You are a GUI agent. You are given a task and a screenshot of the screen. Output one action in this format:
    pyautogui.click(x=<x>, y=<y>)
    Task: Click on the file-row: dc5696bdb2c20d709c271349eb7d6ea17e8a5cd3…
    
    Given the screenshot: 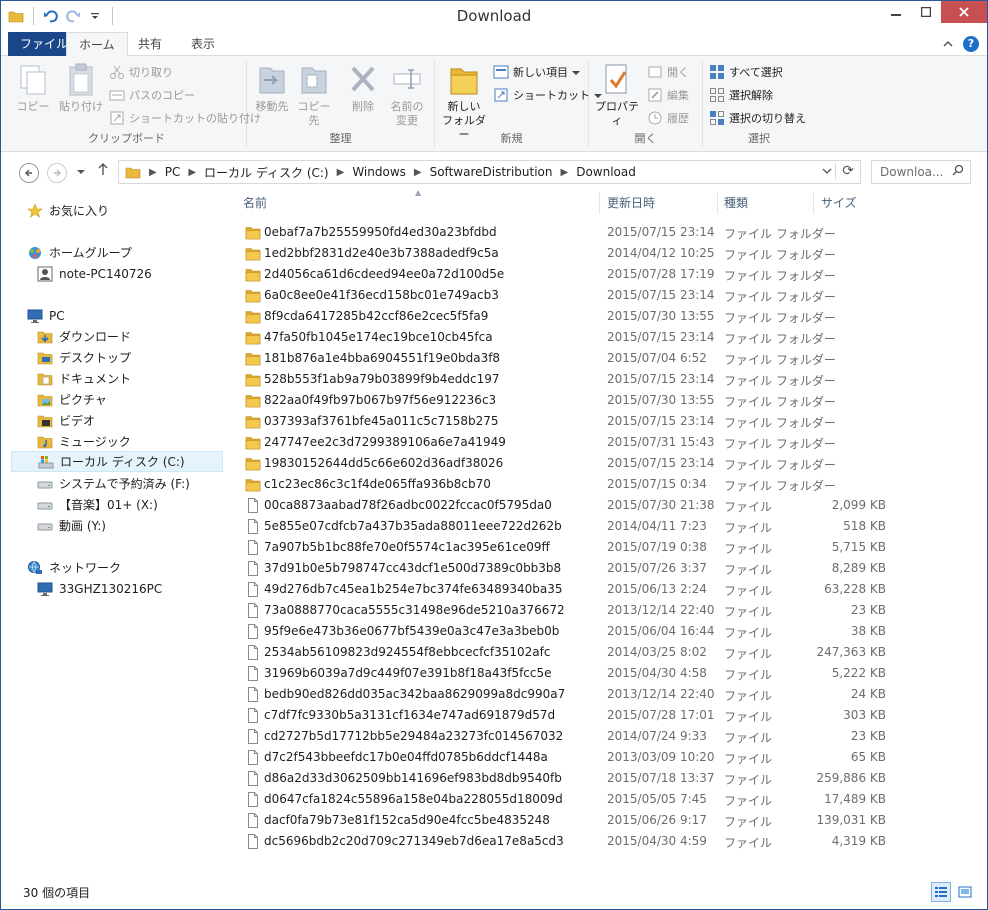 What is the action you would take?
    pyautogui.click(x=606, y=841)
    